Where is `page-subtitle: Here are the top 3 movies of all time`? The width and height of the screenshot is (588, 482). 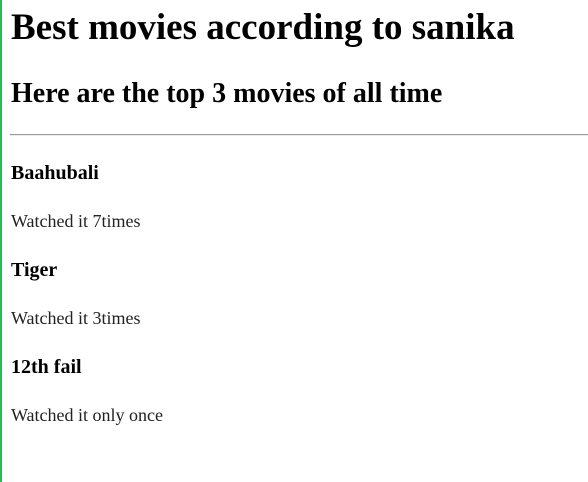 page-subtitle: Here are the top 3 movies of all time is located at coordinates (227, 93).